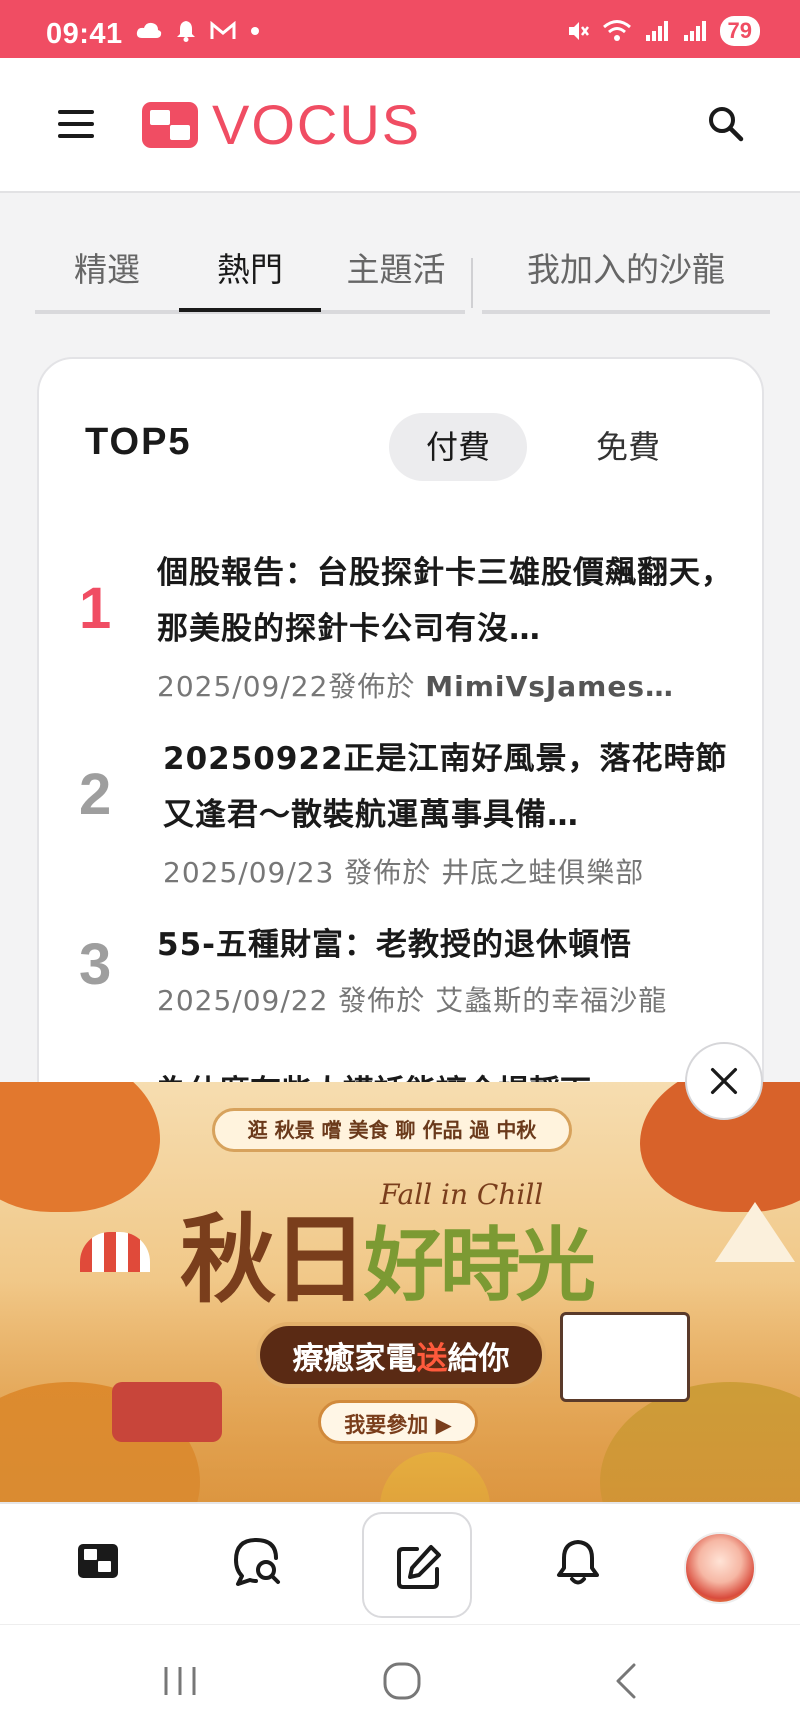  I want to click on banner-title: 秋日好時光, so click(388, 1251).